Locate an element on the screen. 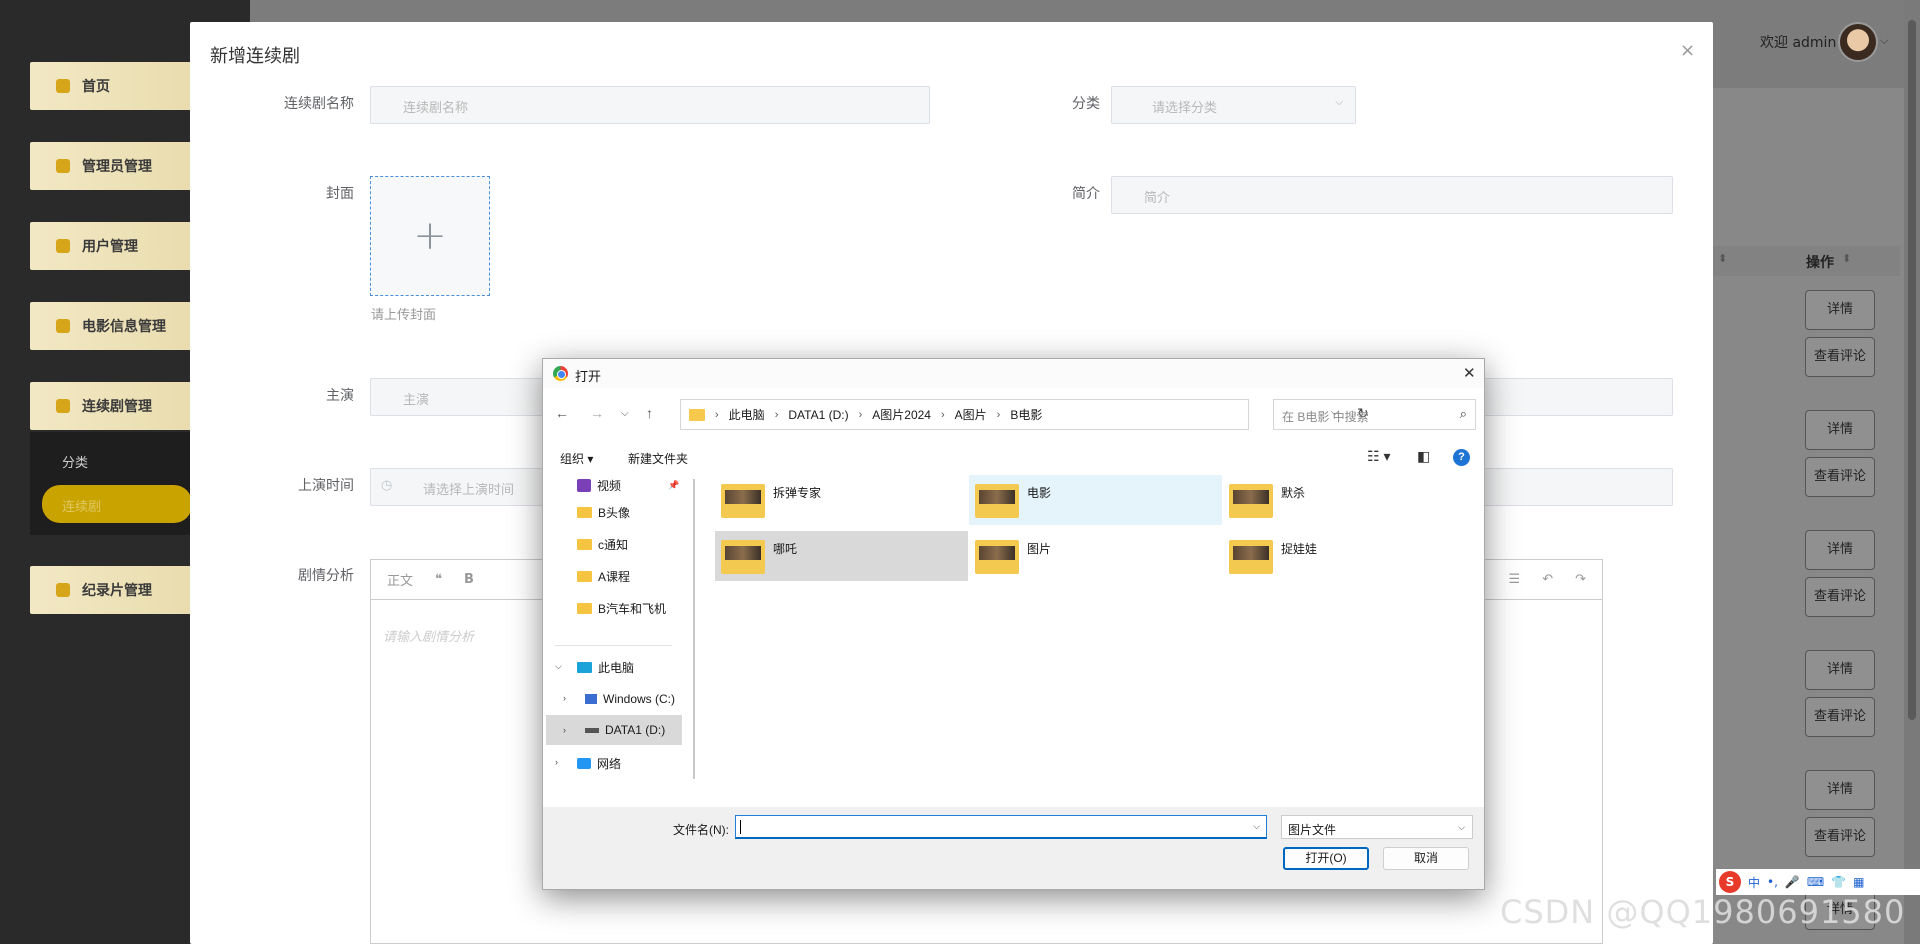 Image resolution: width=1920 pixels, height=944 pixels. recent-locations-icon: ⌵ is located at coordinates (625, 413).